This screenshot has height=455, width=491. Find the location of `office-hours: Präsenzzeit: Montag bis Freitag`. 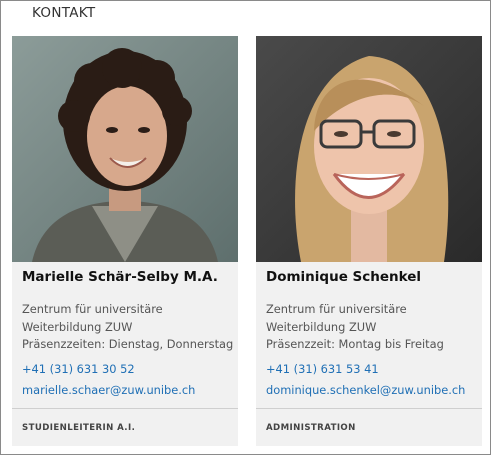

office-hours: Präsenzzeit: Montag bis Freitag is located at coordinates (355, 344).